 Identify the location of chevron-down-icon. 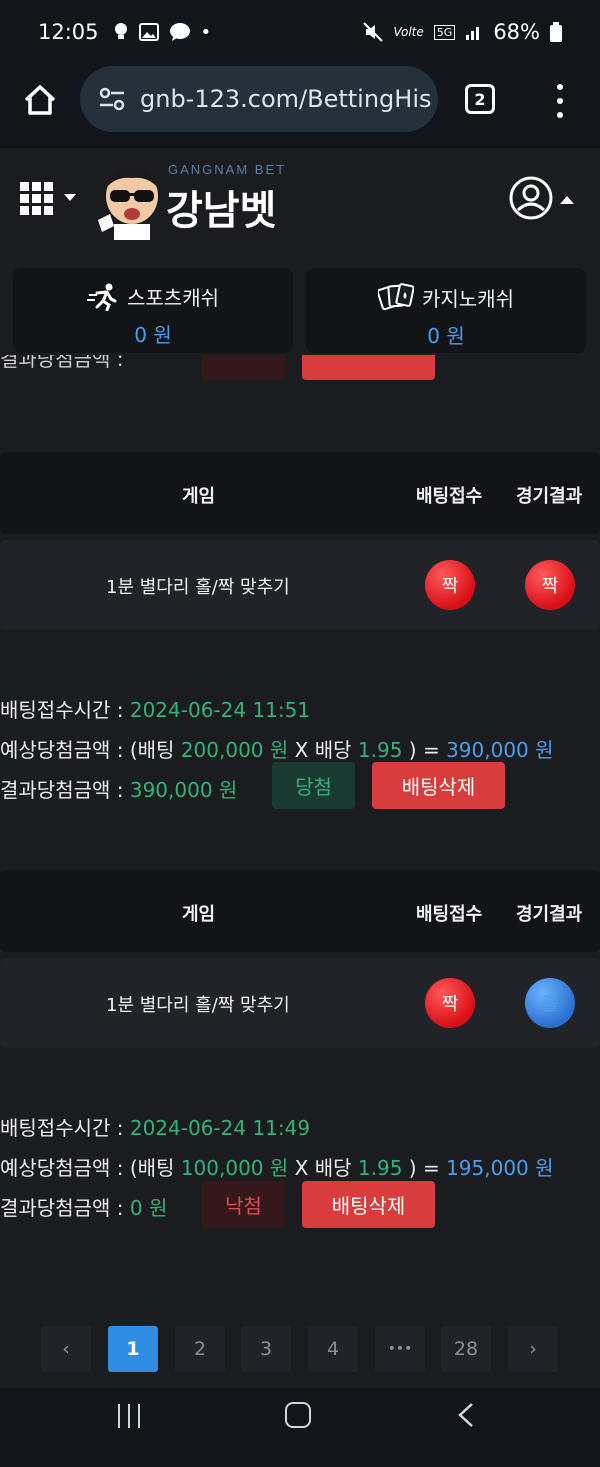
(70, 197).